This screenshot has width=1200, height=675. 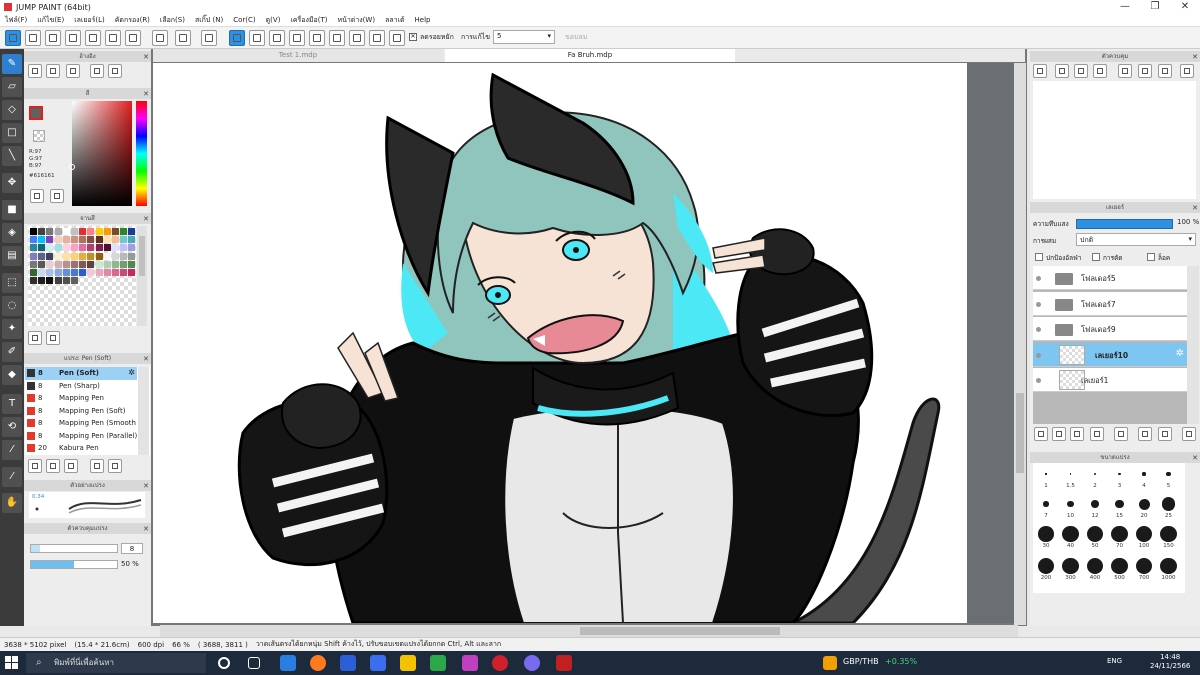 What do you see at coordinates (12, 375) in the screenshot?
I see `select-eraser-icon: ◆` at bounding box center [12, 375].